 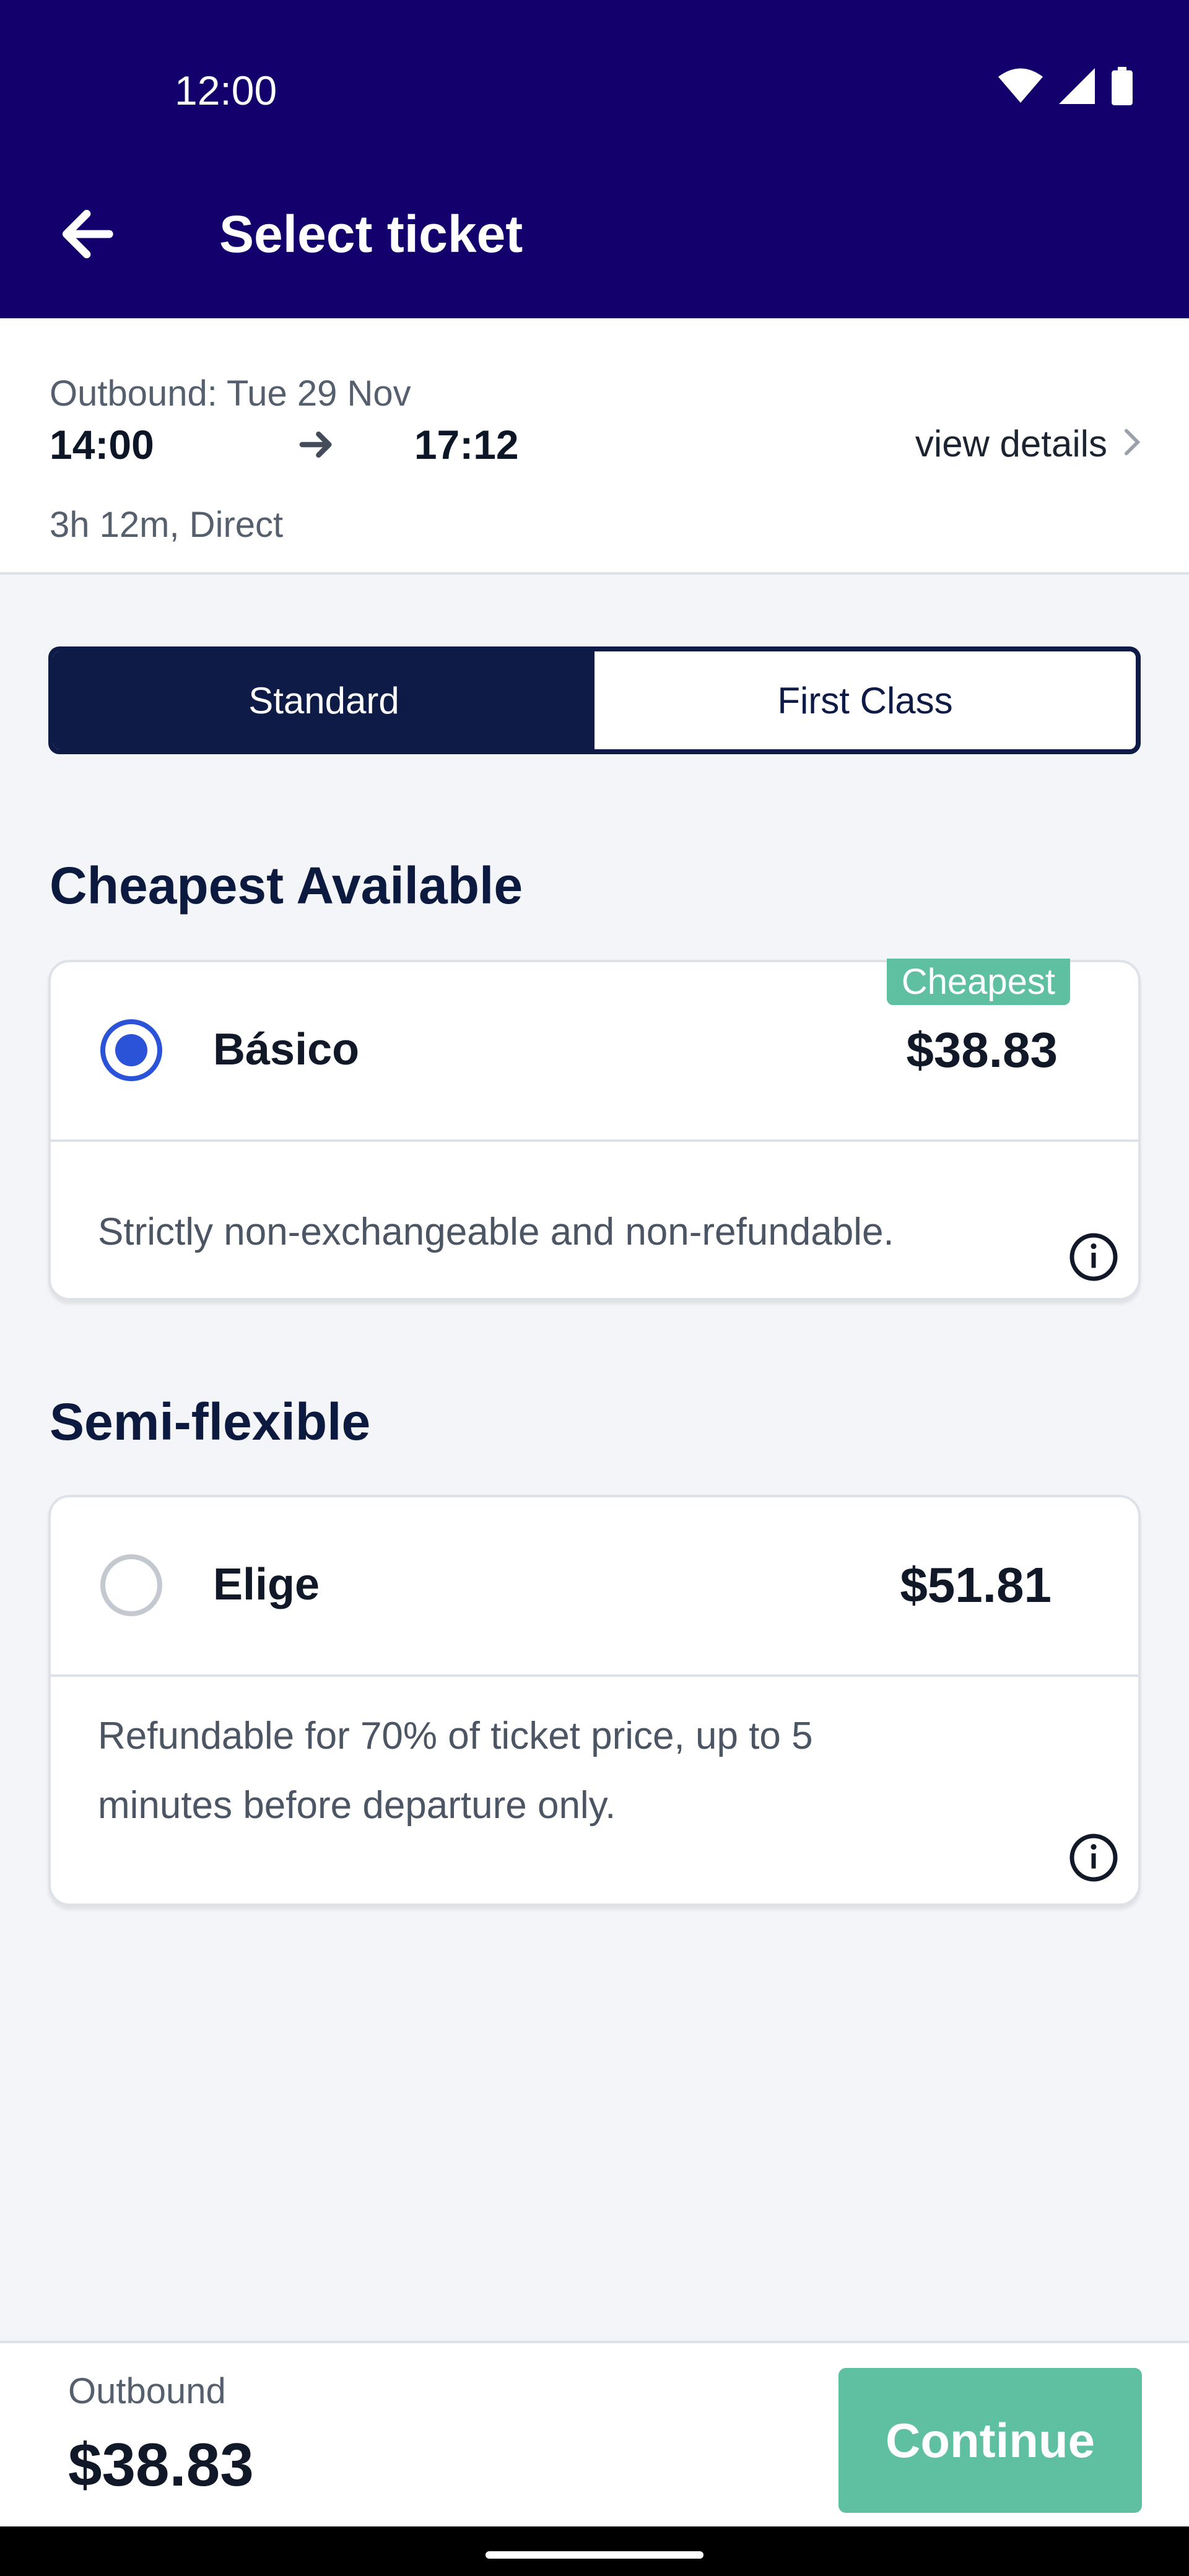 What do you see at coordinates (594, 2555) in the screenshot?
I see `home-gesture-pill` at bounding box center [594, 2555].